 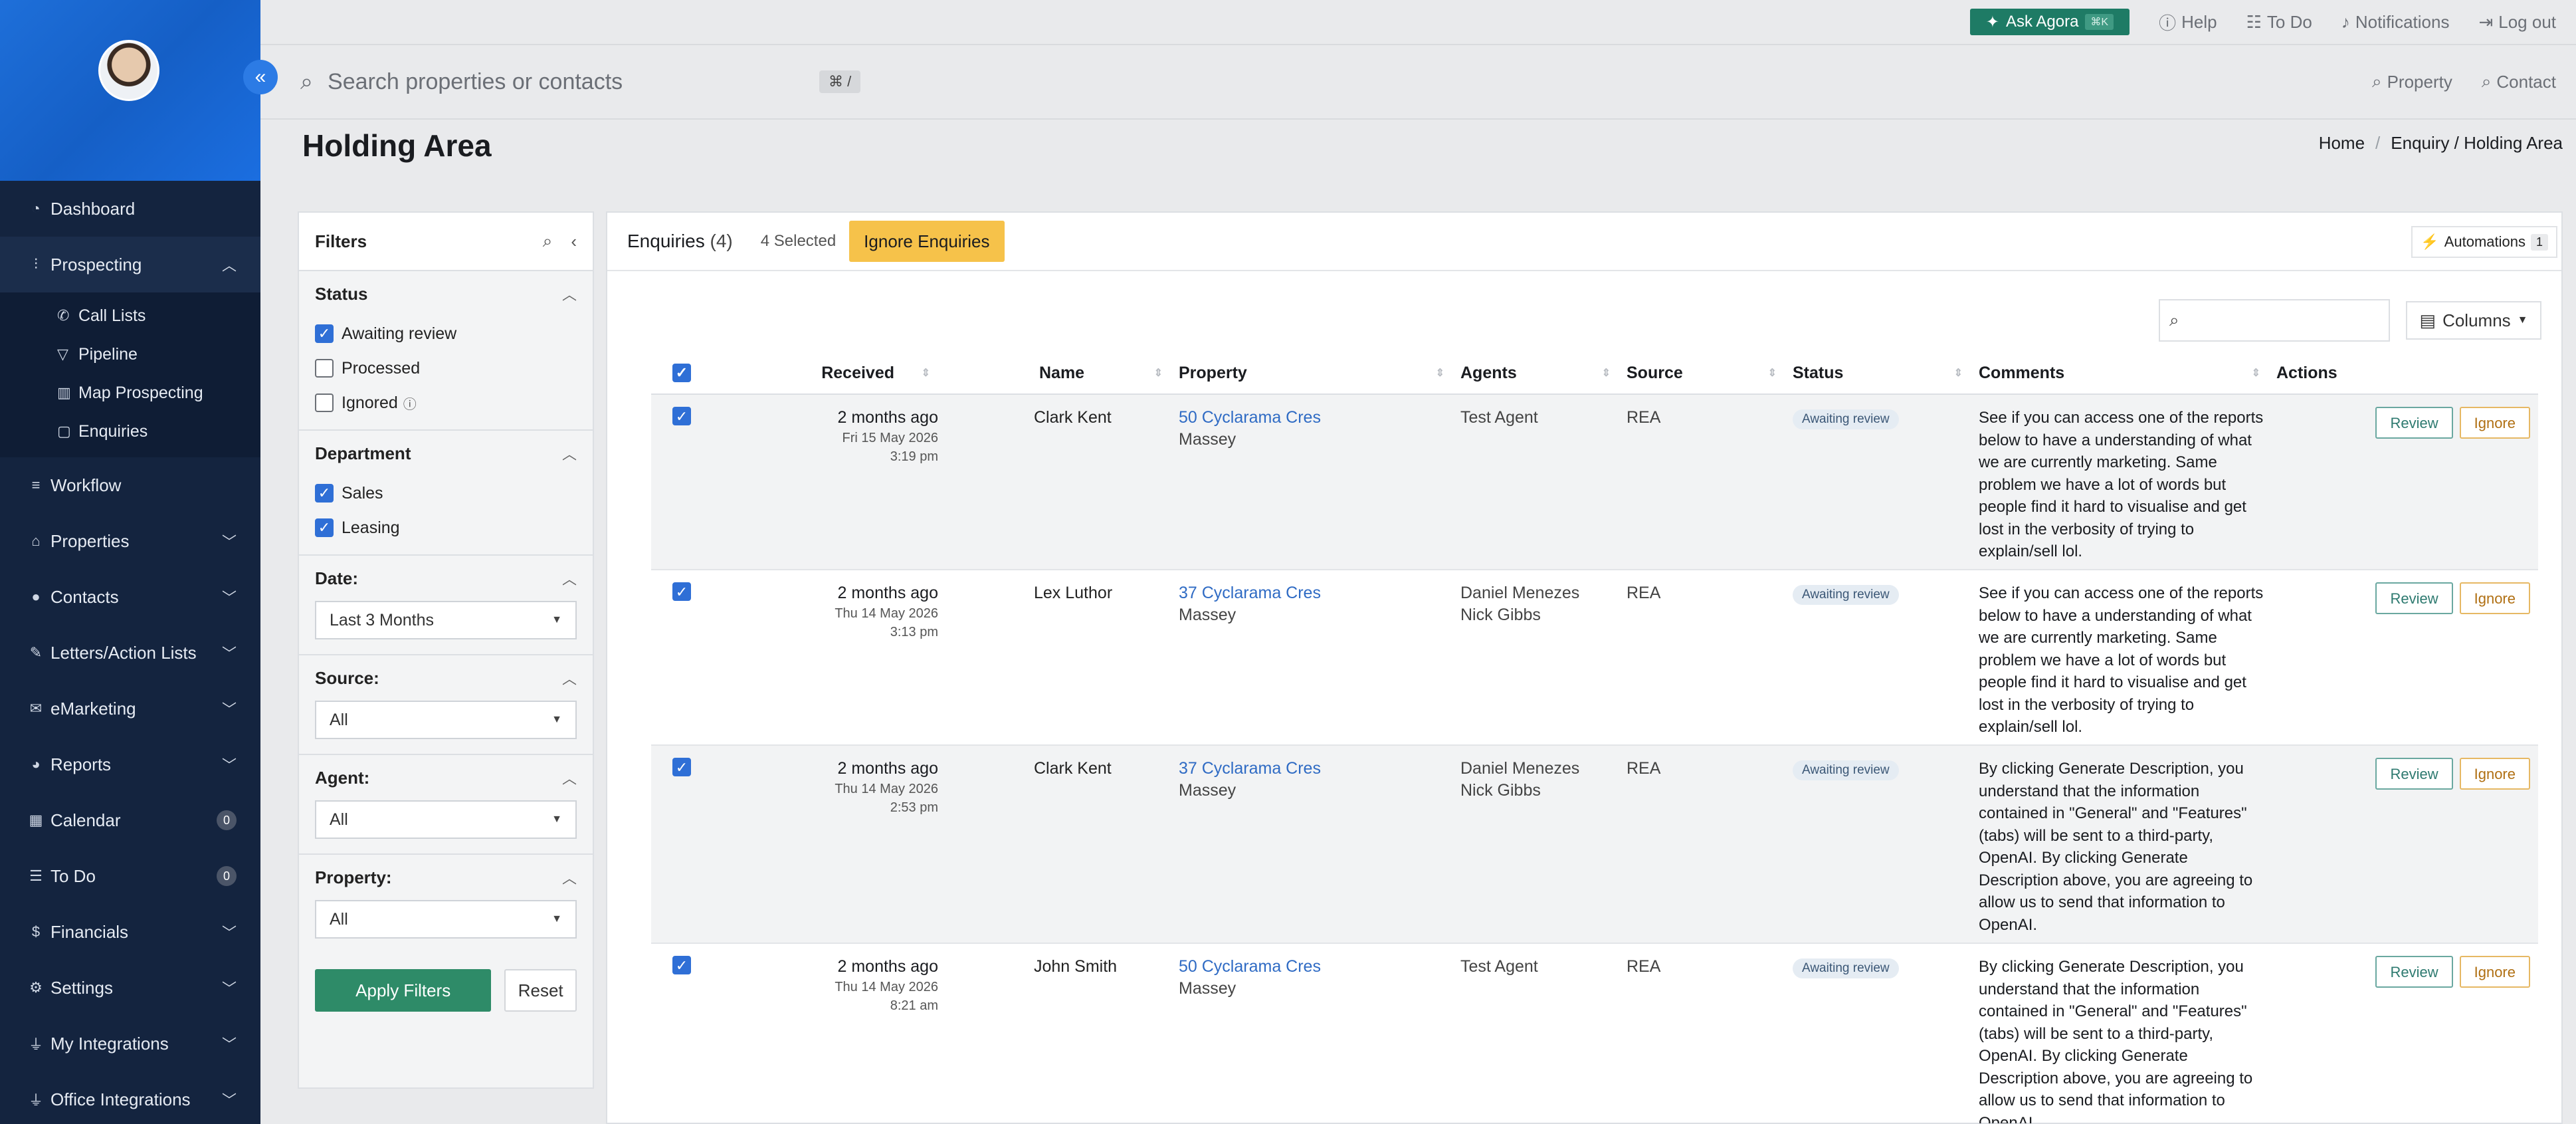 What do you see at coordinates (446, 819) in the screenshot?
I see `agent-select: All ▼` at bounding box center [446, 819].